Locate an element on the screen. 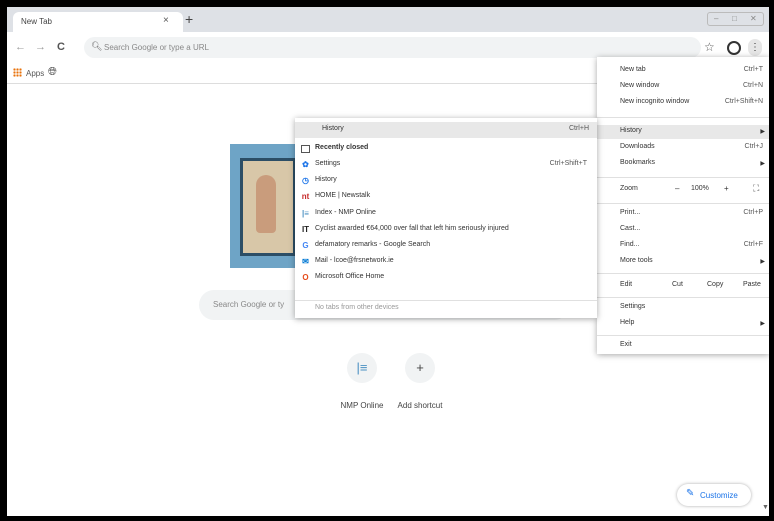 The height and width of the screenshot is (521, 774). irish-times-icon: IT is located at coordinates (305, 229).